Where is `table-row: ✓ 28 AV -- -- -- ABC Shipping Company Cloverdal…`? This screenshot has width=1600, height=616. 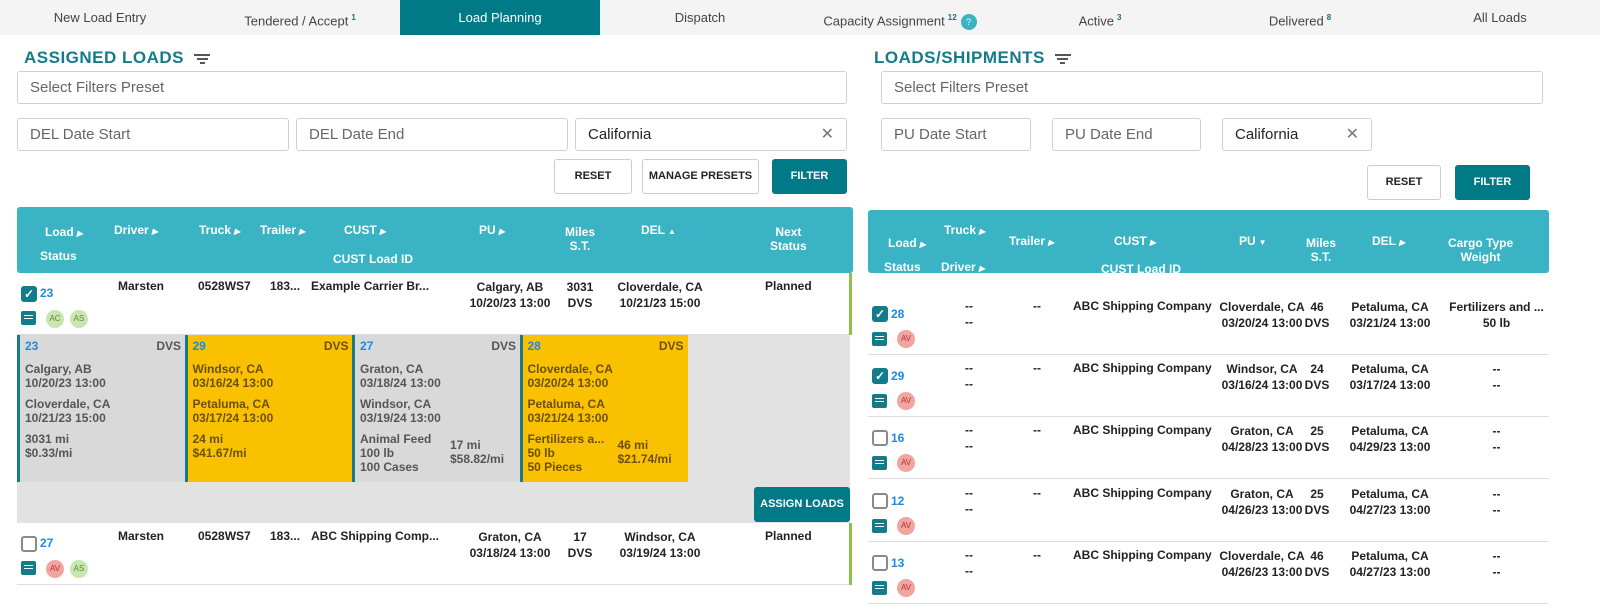 table-row: ✓ 28 AV -- -- -- ABC Shipping Company Cloverdal… is located at coordinates (1208, 324).